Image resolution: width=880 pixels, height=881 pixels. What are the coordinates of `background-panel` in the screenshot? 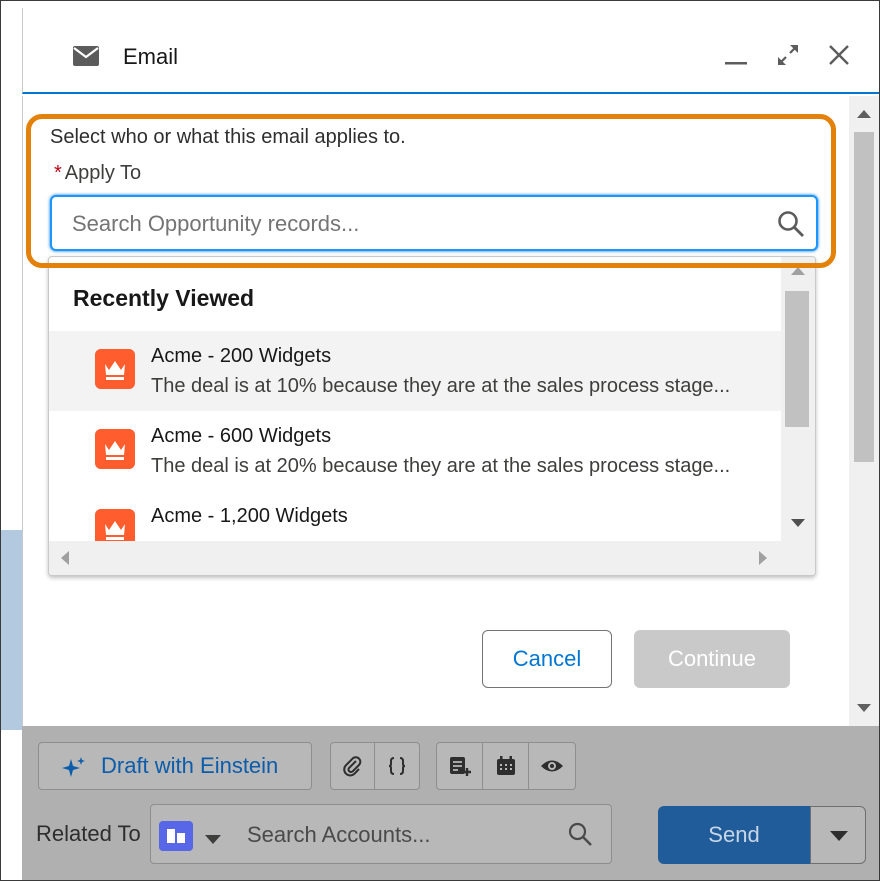 It's located at (12, 630).